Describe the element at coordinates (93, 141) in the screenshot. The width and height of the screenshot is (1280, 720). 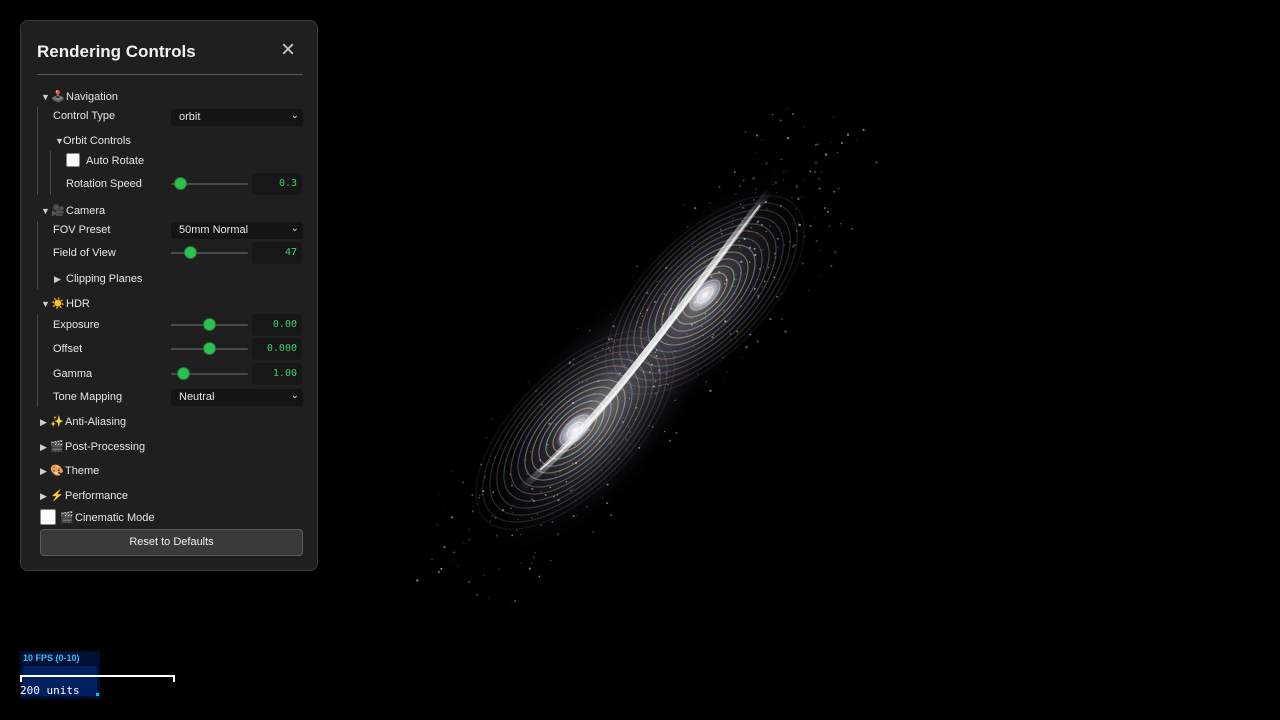
I see `subsection-orbit-controls: ▼Orbit Controls` at that location.